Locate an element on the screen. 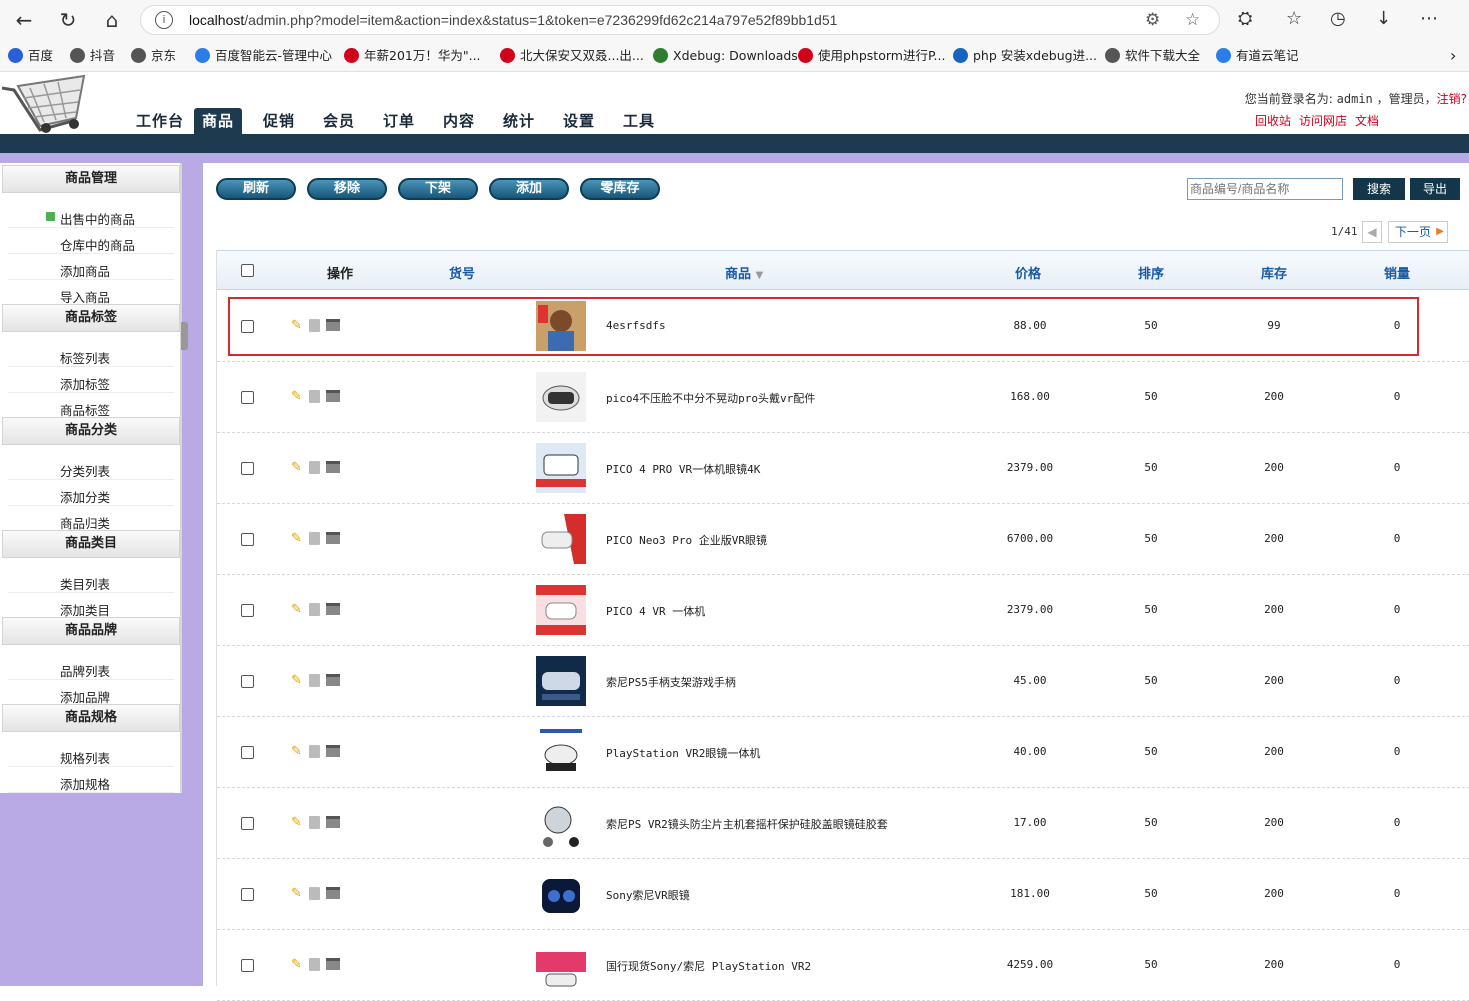 The height and width of the screenshot is (1001, 1469). bookmark-item: 百度智能云-管理中心 is located at coordinates (263, 56).